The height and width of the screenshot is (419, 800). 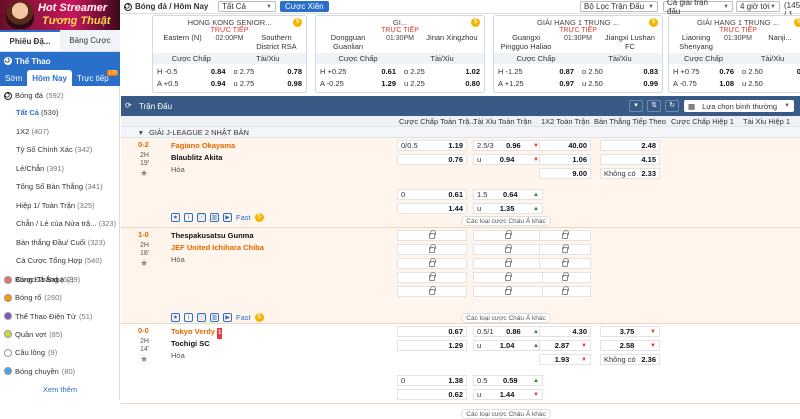 What do you see at coordinates (630, 331) in the screenshot?
I see `odds-cell: 3.75 ▼` at bounding box center [630, 331].